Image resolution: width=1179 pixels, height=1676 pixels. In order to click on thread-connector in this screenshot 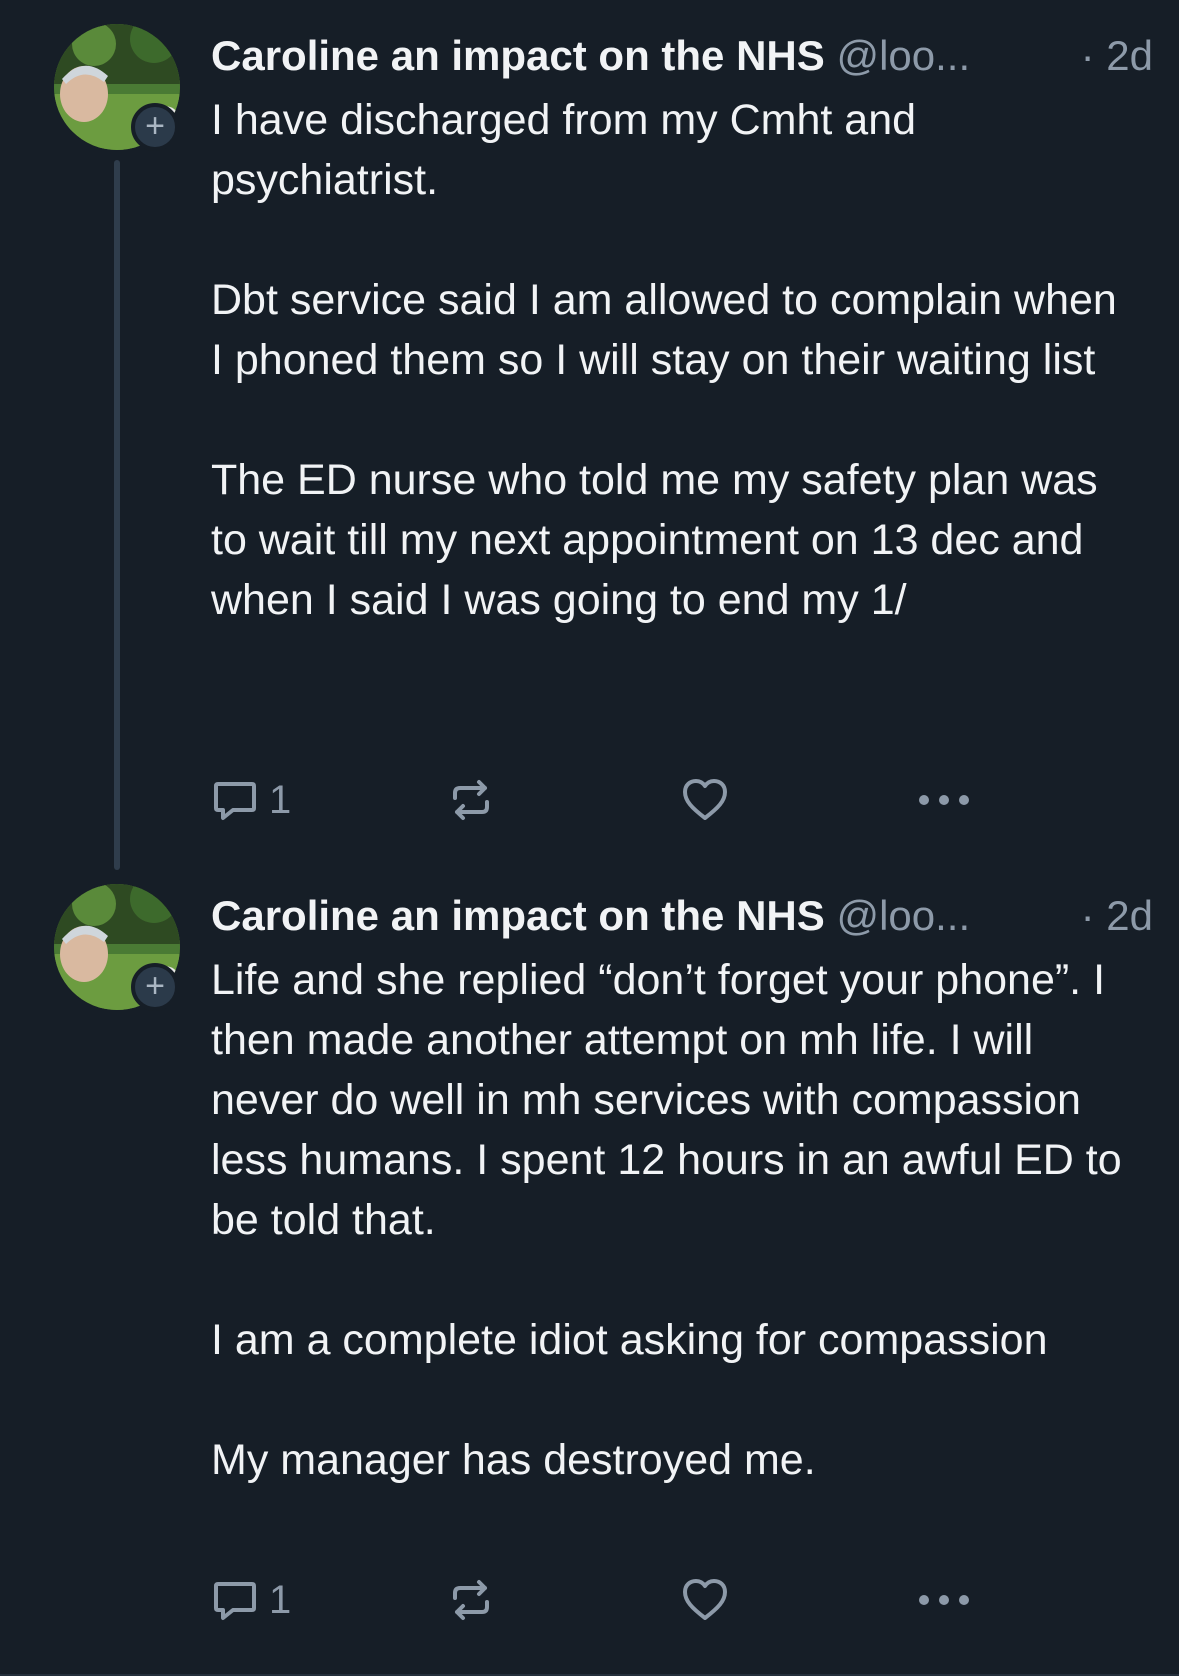, I will do `click(117, 515)`.